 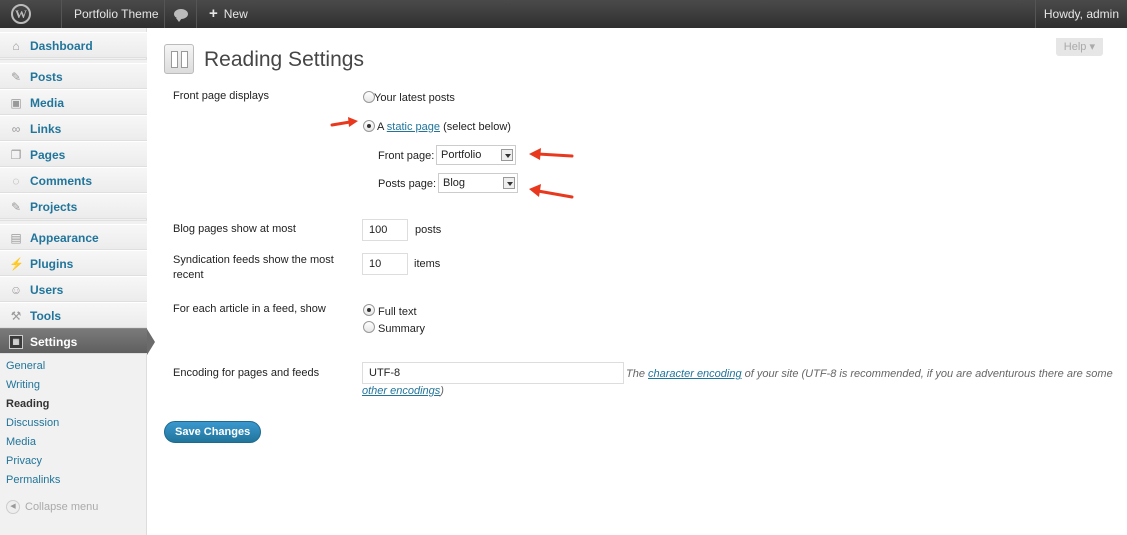 What do you see at coordinates (54, 207) in the screenshot?
I see `menu-label: Projects` at bounding box center [54, 207].